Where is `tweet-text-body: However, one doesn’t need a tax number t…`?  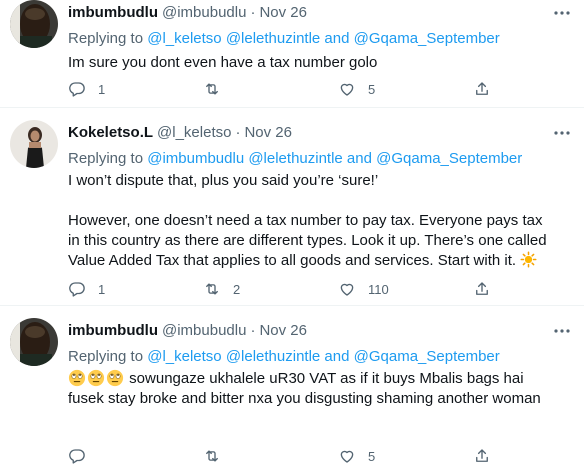 tweet-text-body: However, one doesn’t need a tax number t… is located at coordinates (307, 240).